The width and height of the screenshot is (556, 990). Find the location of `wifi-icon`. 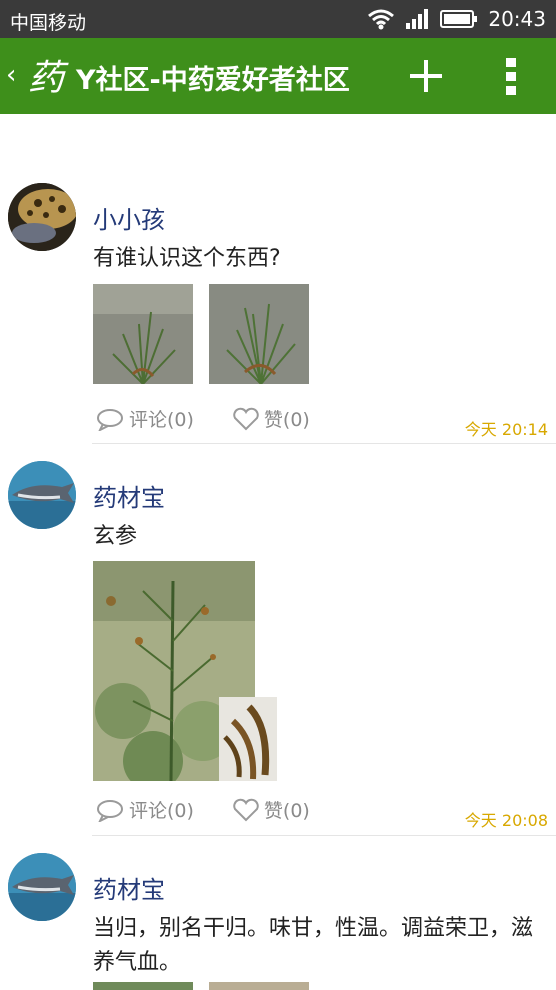

wifi-icon is located at coordinates (381, 19).